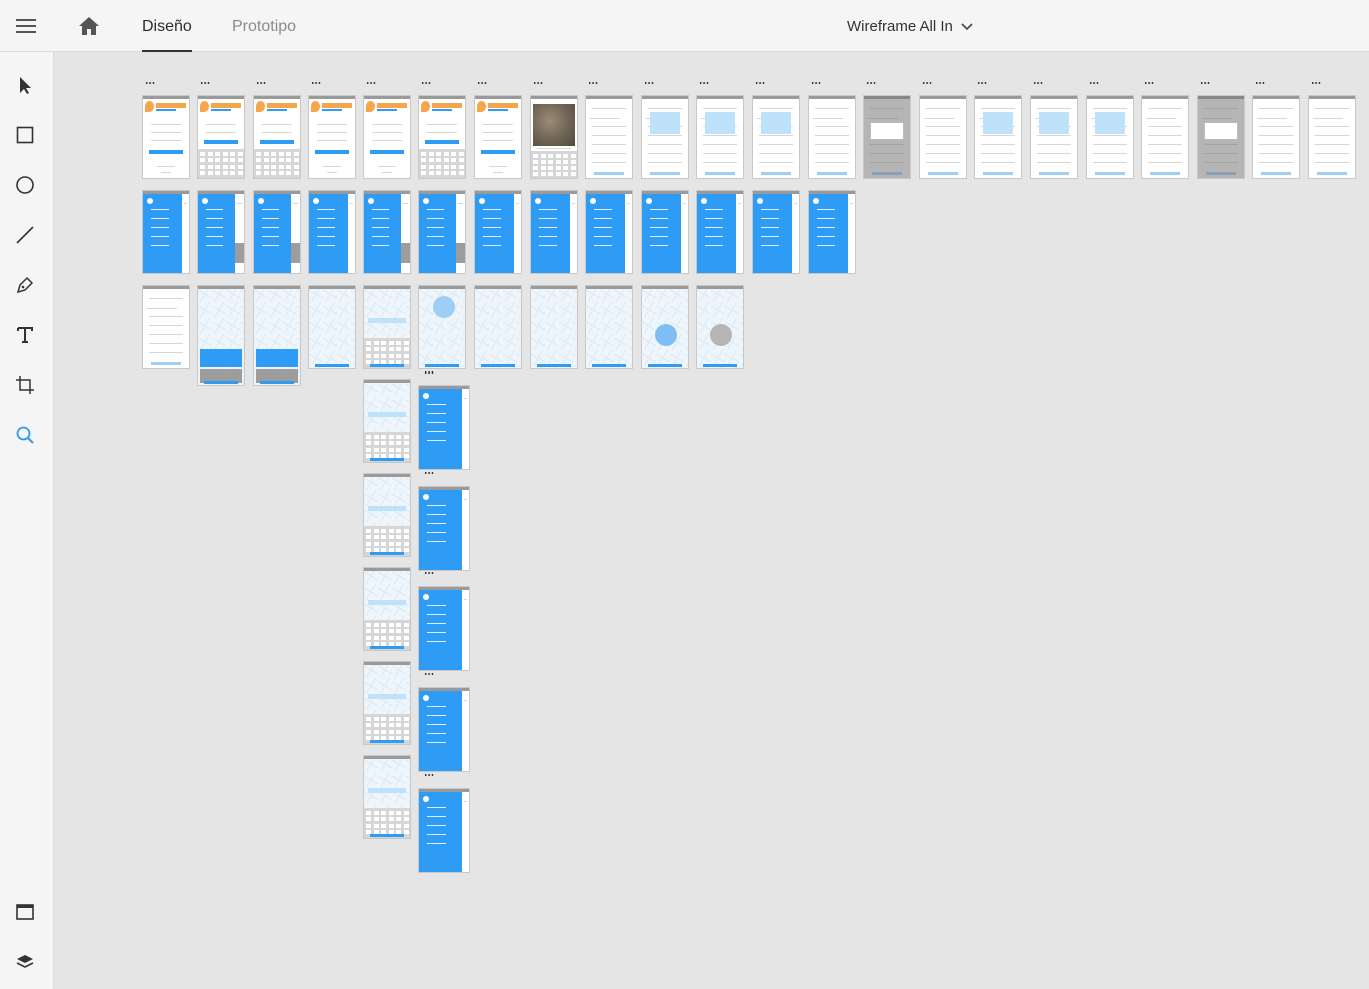 The image size is (1369, 989). What do you see at coordinates (277, 163) in the screenshot?
I see `keyboard` at bounding box center [277, 163].